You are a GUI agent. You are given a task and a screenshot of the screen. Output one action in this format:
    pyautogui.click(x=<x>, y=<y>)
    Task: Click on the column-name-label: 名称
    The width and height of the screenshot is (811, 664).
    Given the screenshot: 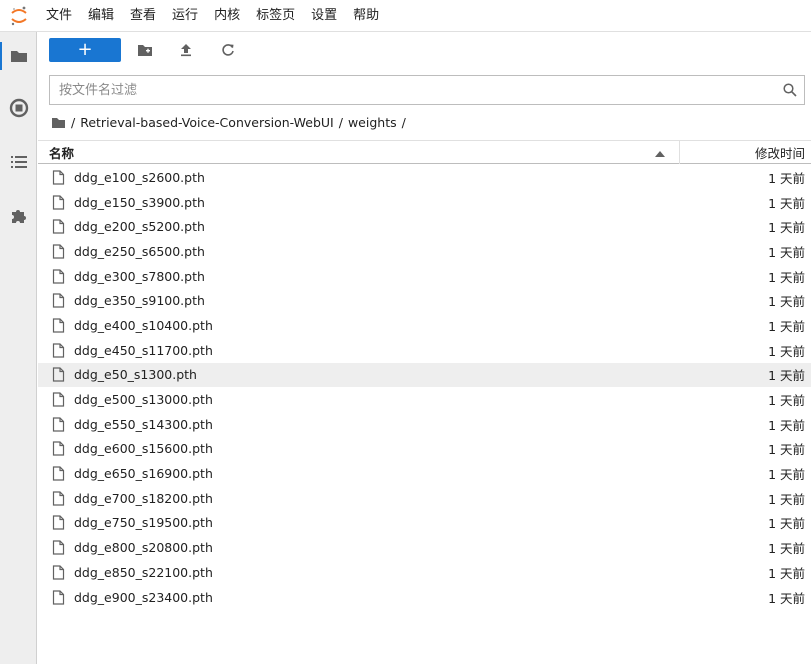 What is the action you would take?
    pyautogui.click(x=62, y=153)
    